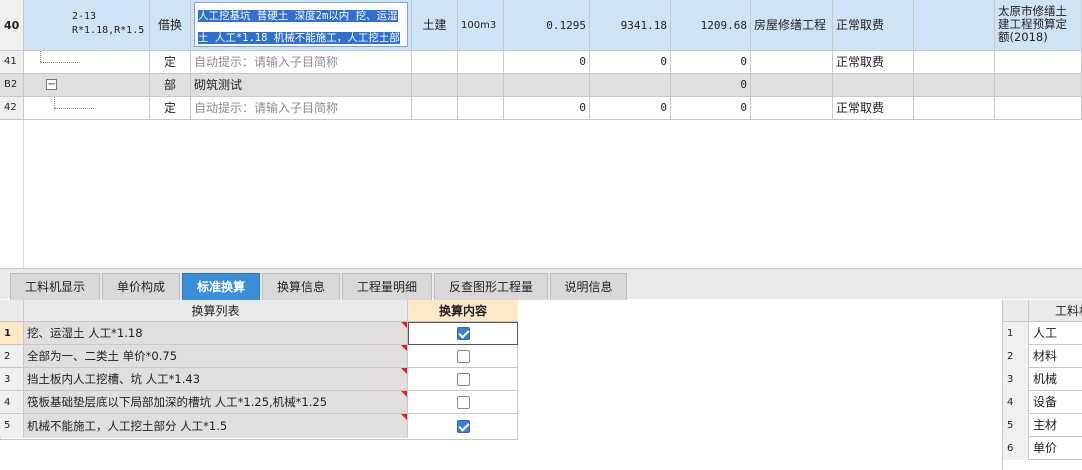 The image size is (1082, 470). I want to click on unit-price-cell, so click(630, 85).